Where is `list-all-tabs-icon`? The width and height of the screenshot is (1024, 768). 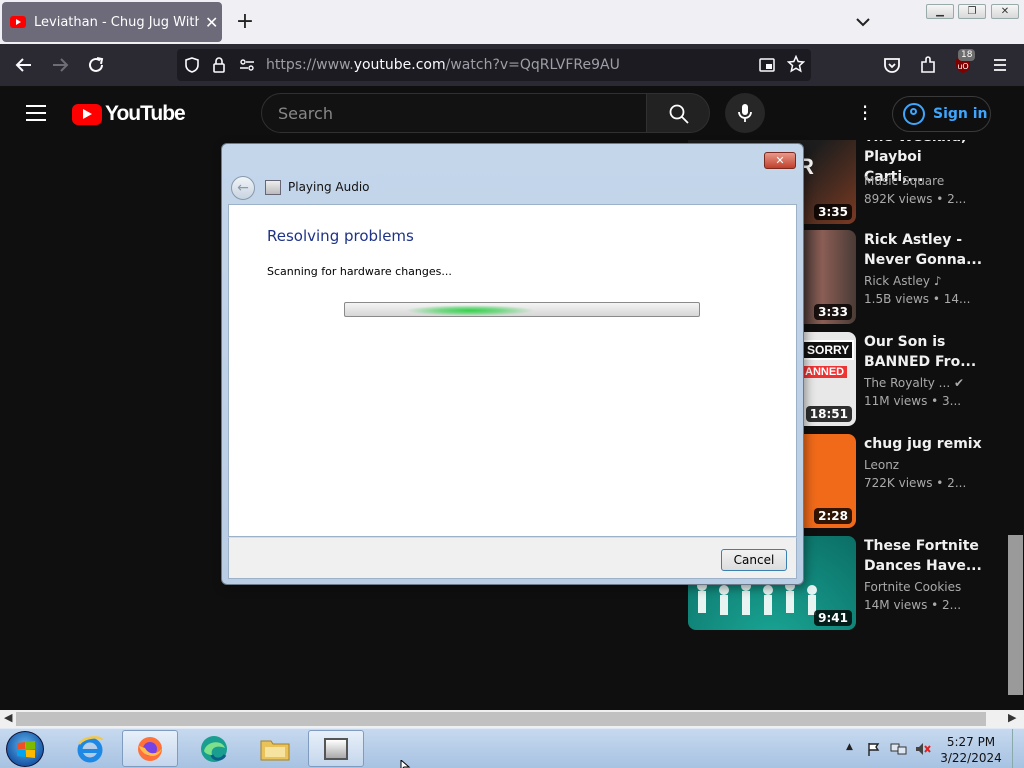 list-all-tabs-icon is located at coordinates (863, 22).